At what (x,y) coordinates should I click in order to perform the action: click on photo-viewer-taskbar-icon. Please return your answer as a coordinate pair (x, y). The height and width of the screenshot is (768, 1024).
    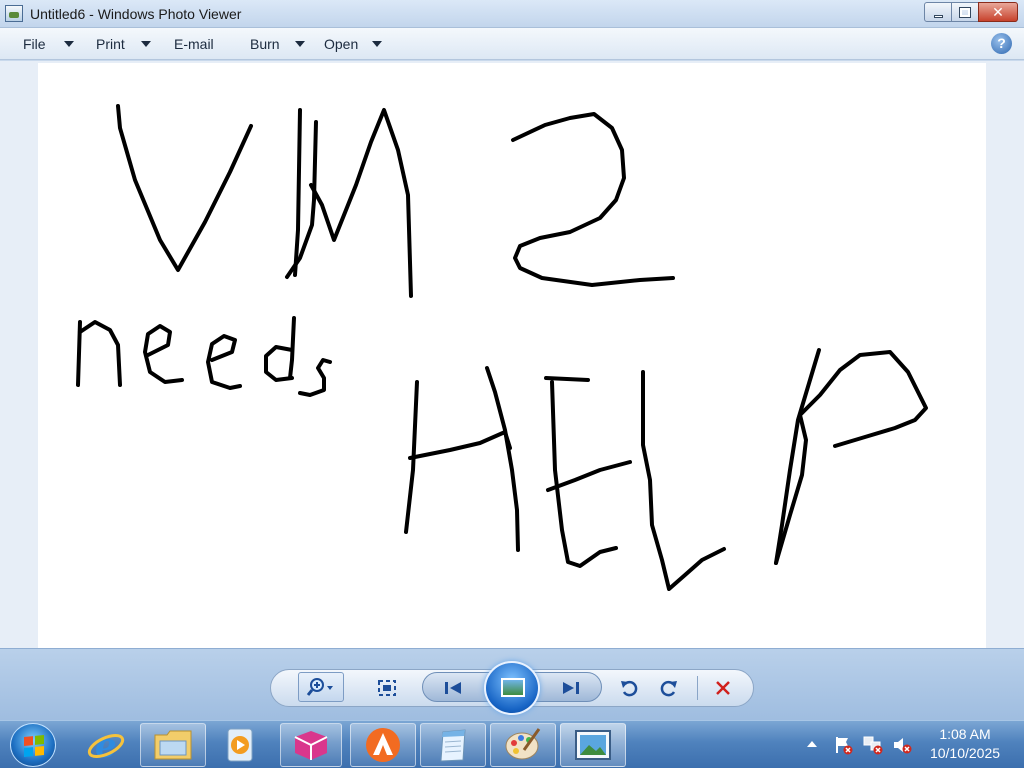
    Looking at the image, I should click on (593, 745).